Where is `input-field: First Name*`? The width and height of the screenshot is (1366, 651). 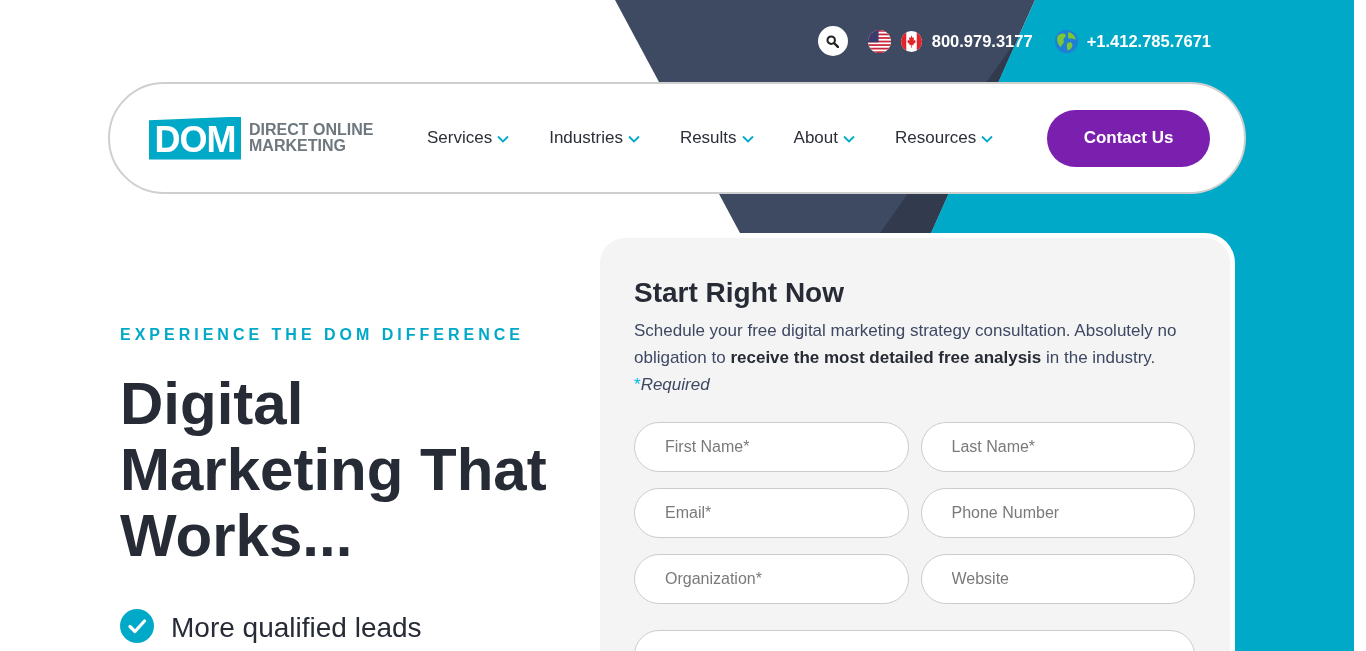
input-field: First Name* is located at coordinates (771, 447).